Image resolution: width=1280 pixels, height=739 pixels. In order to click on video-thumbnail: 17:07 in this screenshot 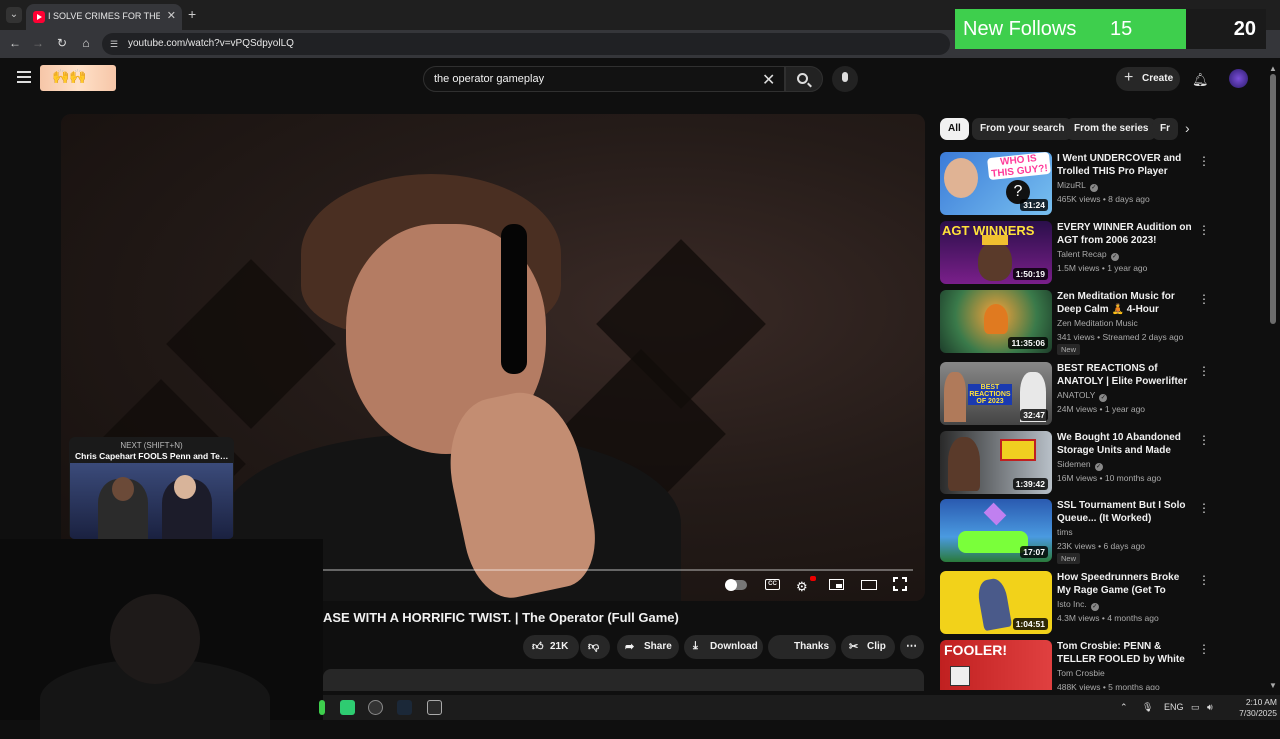, I will do `click(996, 530)`.